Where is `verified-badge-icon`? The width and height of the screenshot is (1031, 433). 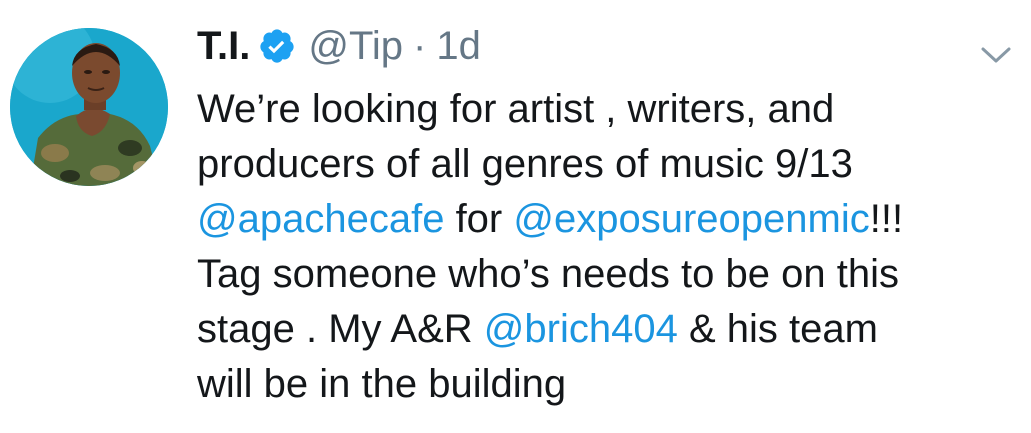
verified-badge-icon is located at coordinates (277, 46).